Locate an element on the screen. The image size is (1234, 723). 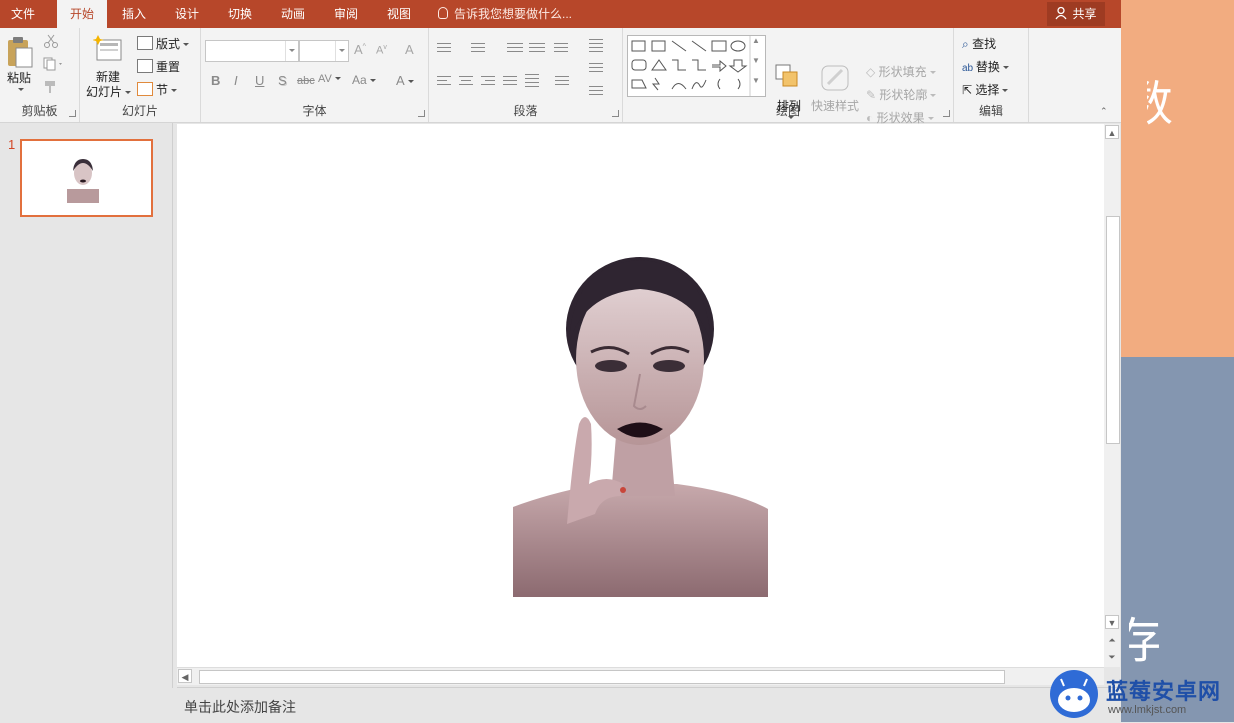
tab-insert: 插入 is located at coordinates (134, 14).